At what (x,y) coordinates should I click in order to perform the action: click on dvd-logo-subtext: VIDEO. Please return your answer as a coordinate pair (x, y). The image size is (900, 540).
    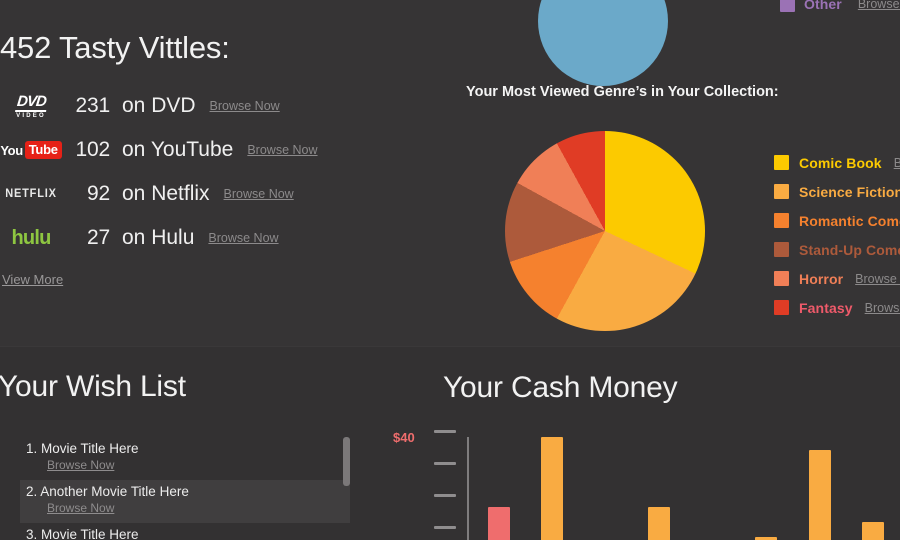
    Looking at the image, I should click on (31, 115).